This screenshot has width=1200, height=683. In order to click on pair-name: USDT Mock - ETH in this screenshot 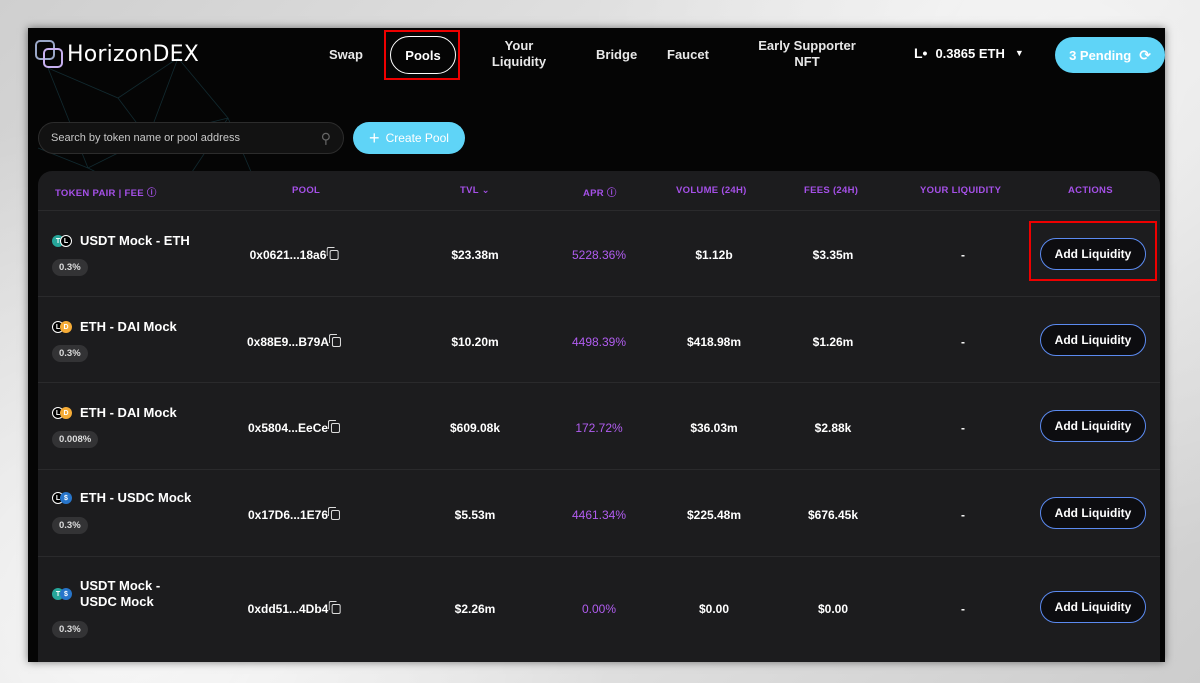, I will do `click(135, 240)`.